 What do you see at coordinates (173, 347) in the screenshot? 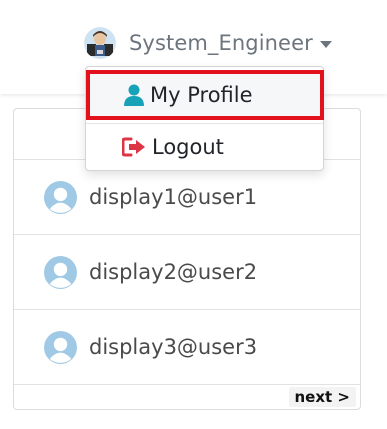
I see `list-item-label: display3@user3` at bounding box center [173, 347].